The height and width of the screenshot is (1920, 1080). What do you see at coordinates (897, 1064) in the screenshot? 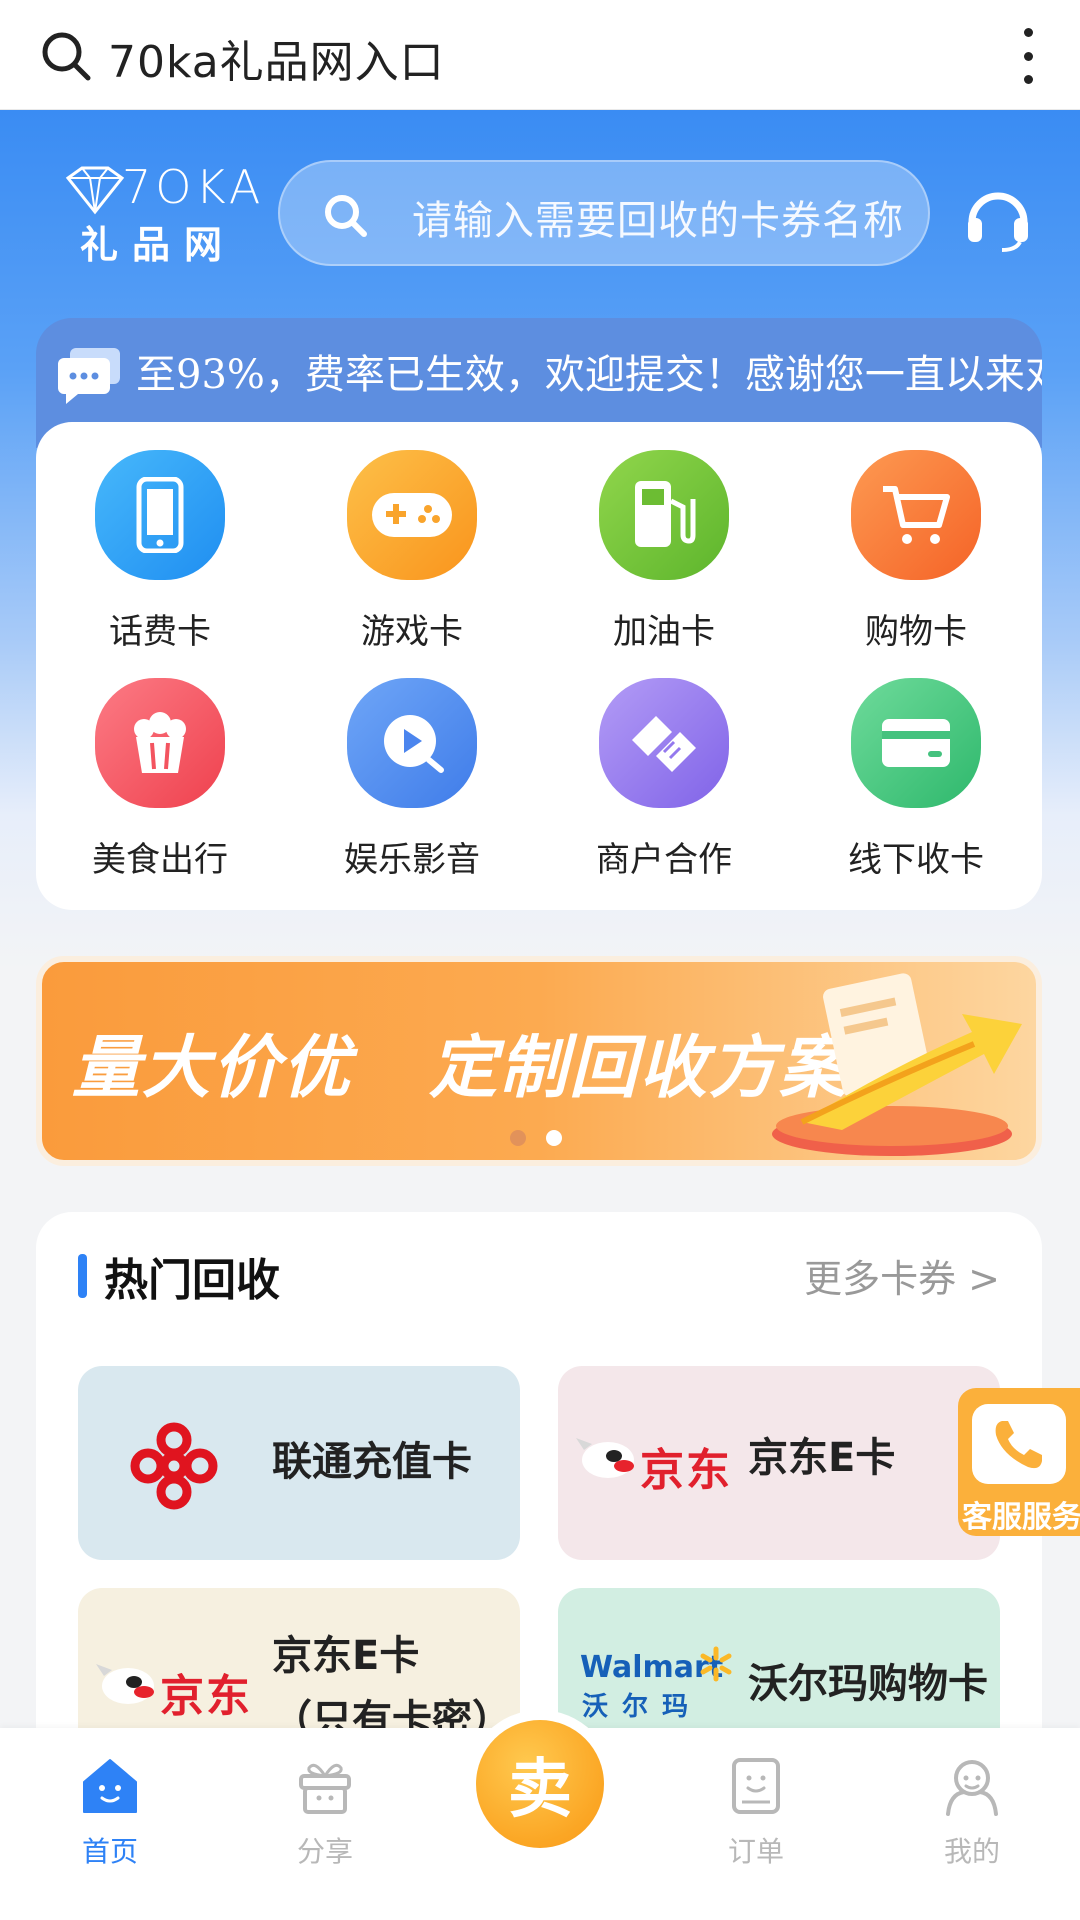
I see `coins-arrow-illustration` at bounding box center [897, 1064].